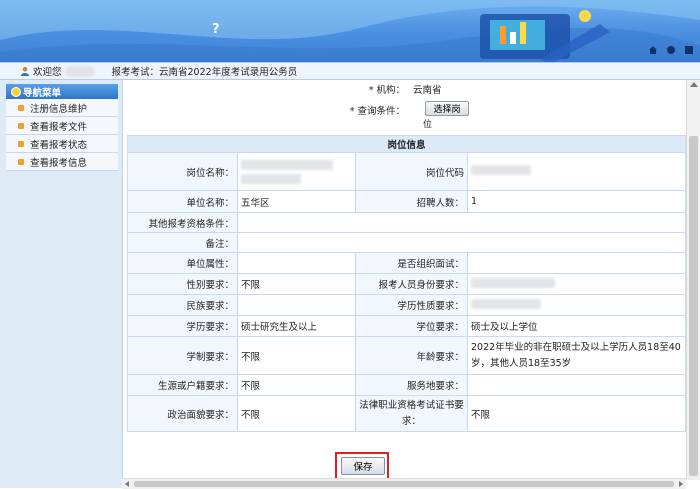  What do you see at coordinates (59, 145) in the screenshot?
I see `sidebar-item-label: 查看报考状态` at bounding box center [59, 145].